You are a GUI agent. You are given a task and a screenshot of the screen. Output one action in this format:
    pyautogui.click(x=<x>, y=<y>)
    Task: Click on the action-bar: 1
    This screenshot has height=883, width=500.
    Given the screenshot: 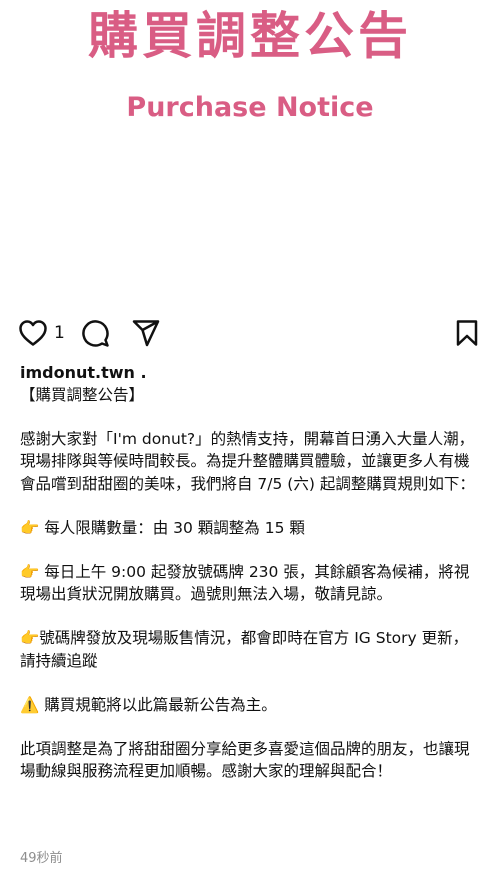 What is the action you would take?
    pyautogui.click(x=250, y=333)
    